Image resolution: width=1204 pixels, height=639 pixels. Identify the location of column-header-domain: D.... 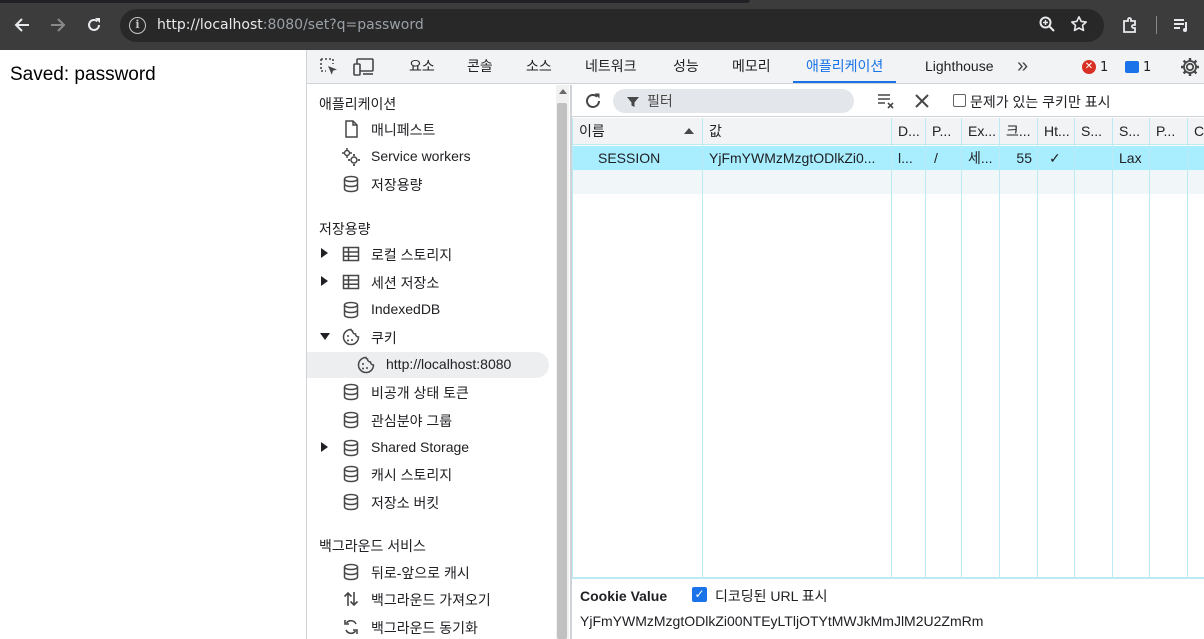
(909, 131).